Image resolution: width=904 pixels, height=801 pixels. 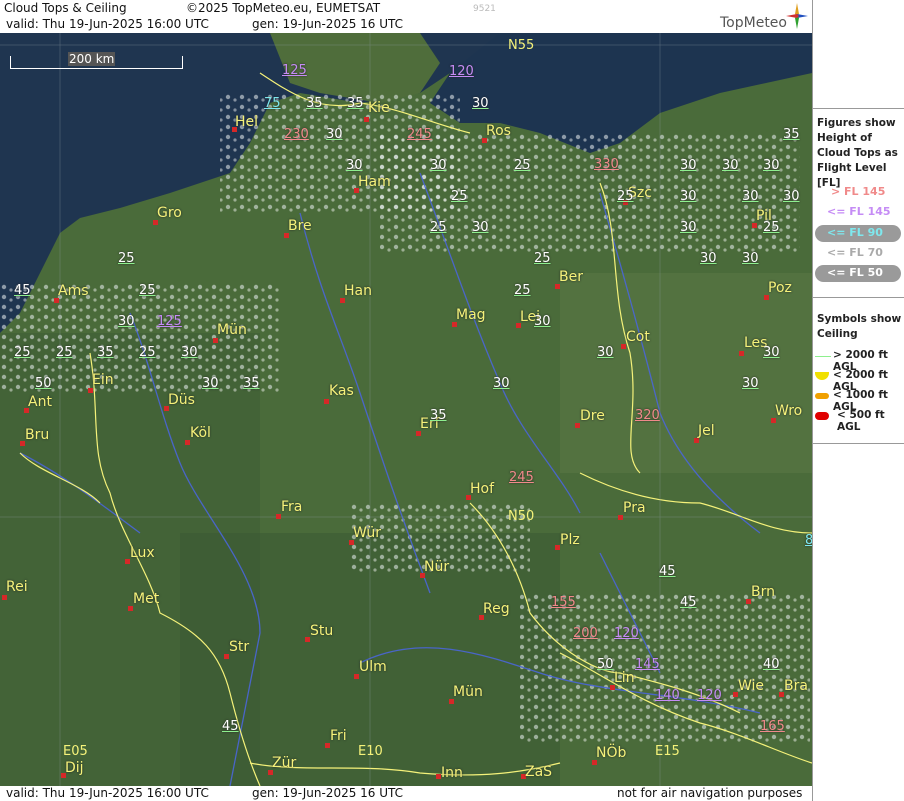 I want to click on city-label: Zür, so click(x=284, y=763).